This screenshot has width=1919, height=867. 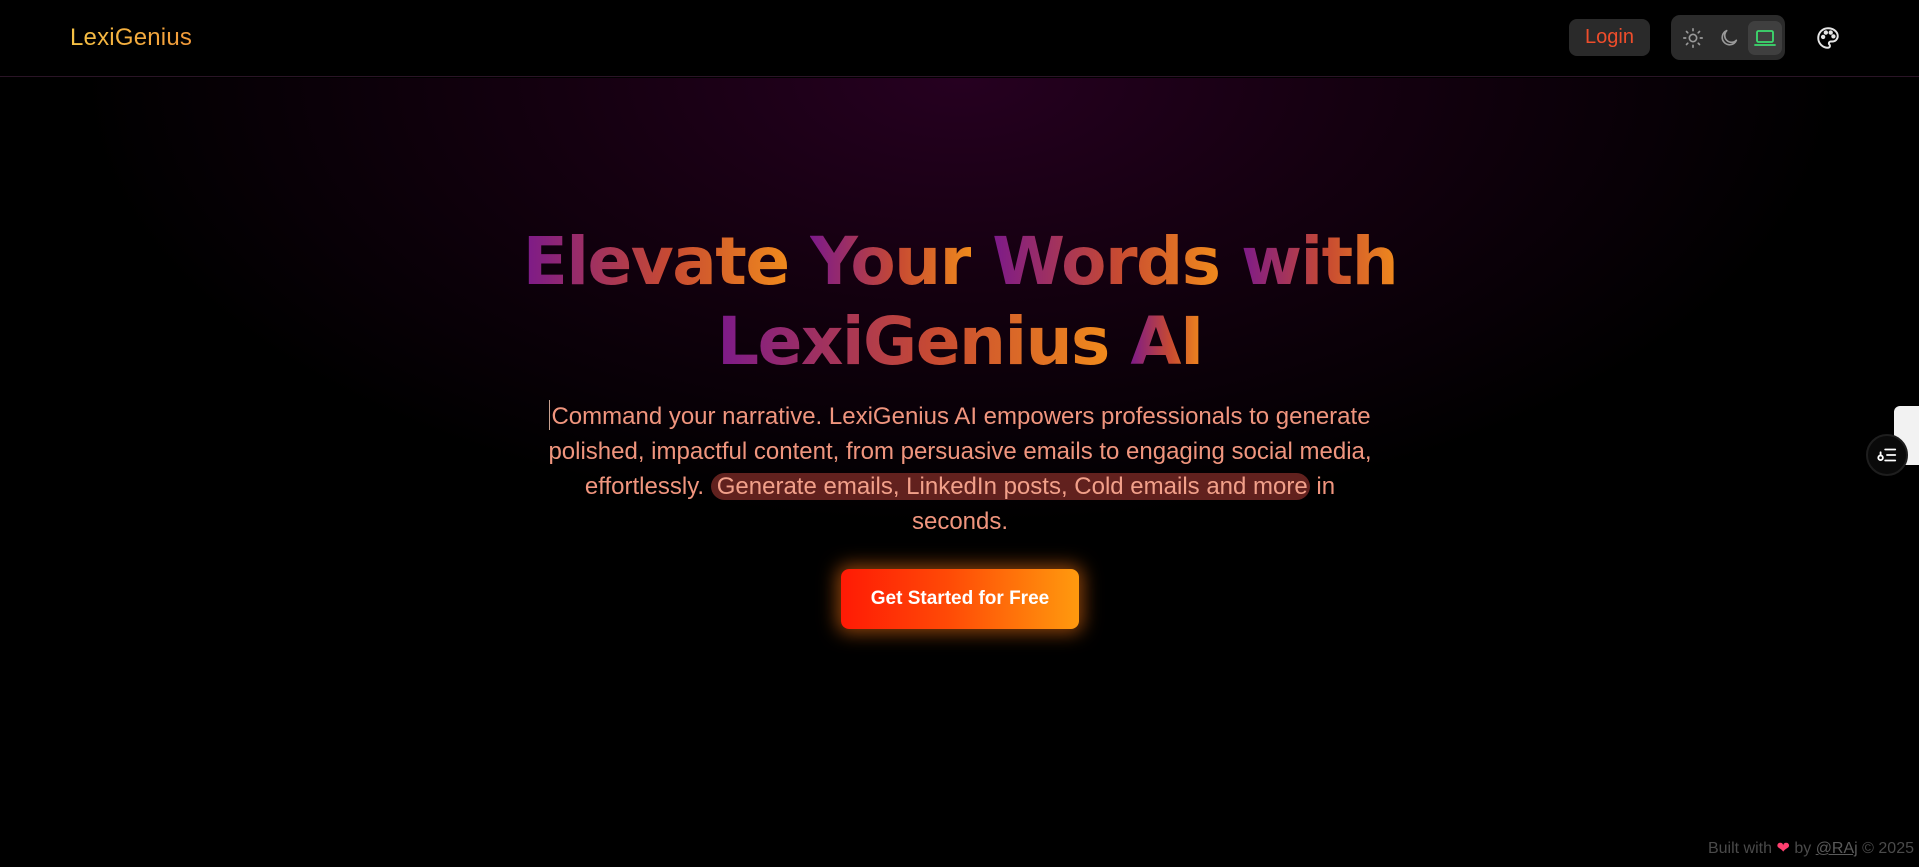 What do you see at coordinates (1783, 848) in the screenshot?
I see `heart-icon: ❤` at bounding box center [1783, 848].